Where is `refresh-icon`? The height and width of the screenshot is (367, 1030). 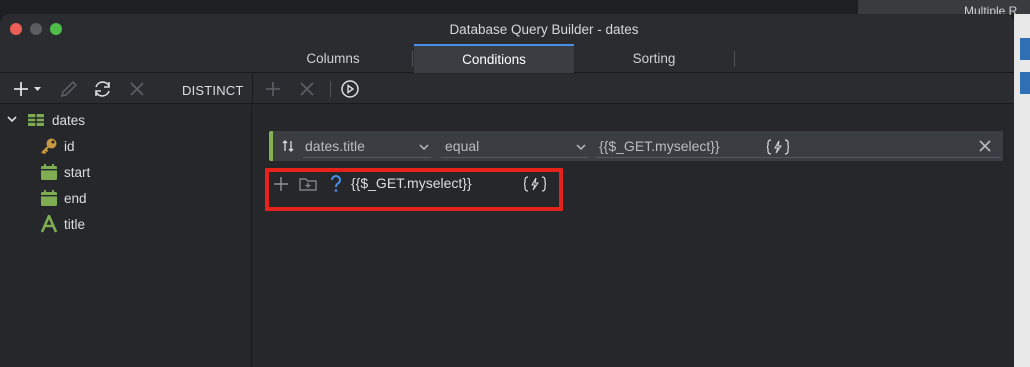
refresh-icon is located at coordinates (103, 89).